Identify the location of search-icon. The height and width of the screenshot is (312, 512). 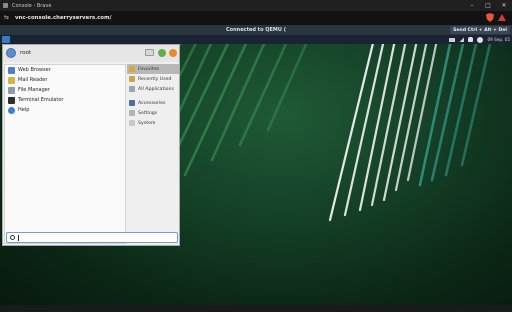
(12, 237).